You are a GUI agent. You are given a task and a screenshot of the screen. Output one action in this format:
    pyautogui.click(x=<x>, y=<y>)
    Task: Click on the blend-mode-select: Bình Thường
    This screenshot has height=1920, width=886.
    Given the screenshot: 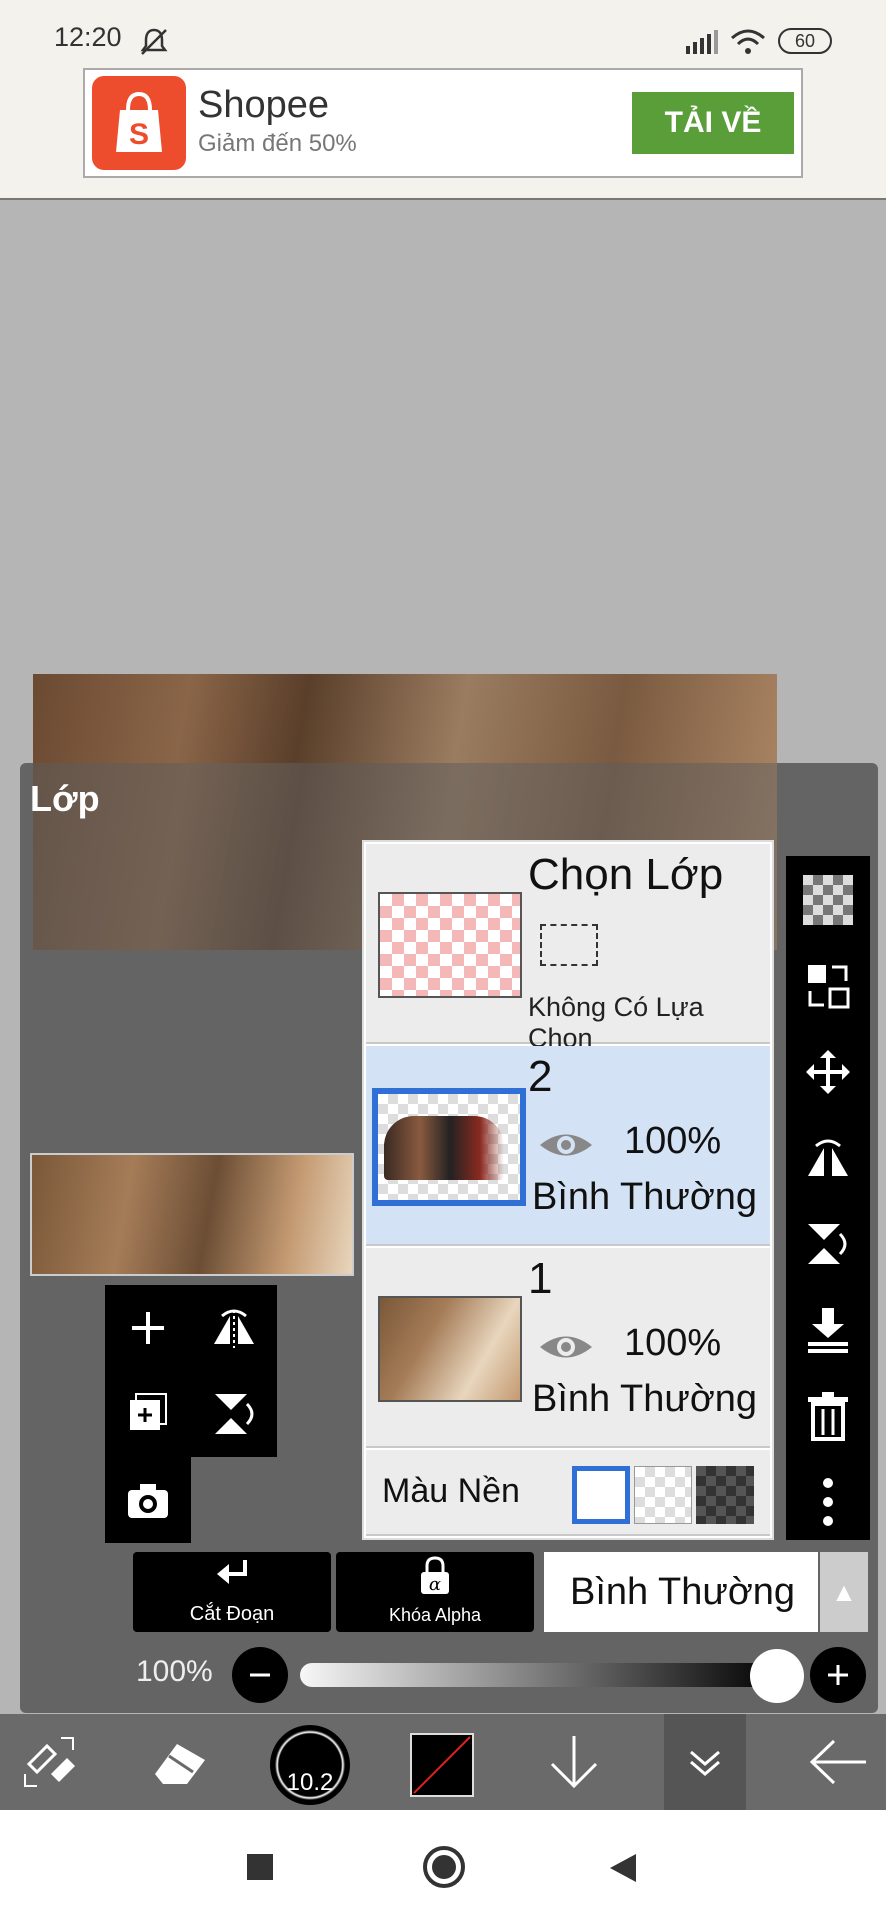 What is the action you would take?
    pyautogui.click(x=681, y=1592)
    